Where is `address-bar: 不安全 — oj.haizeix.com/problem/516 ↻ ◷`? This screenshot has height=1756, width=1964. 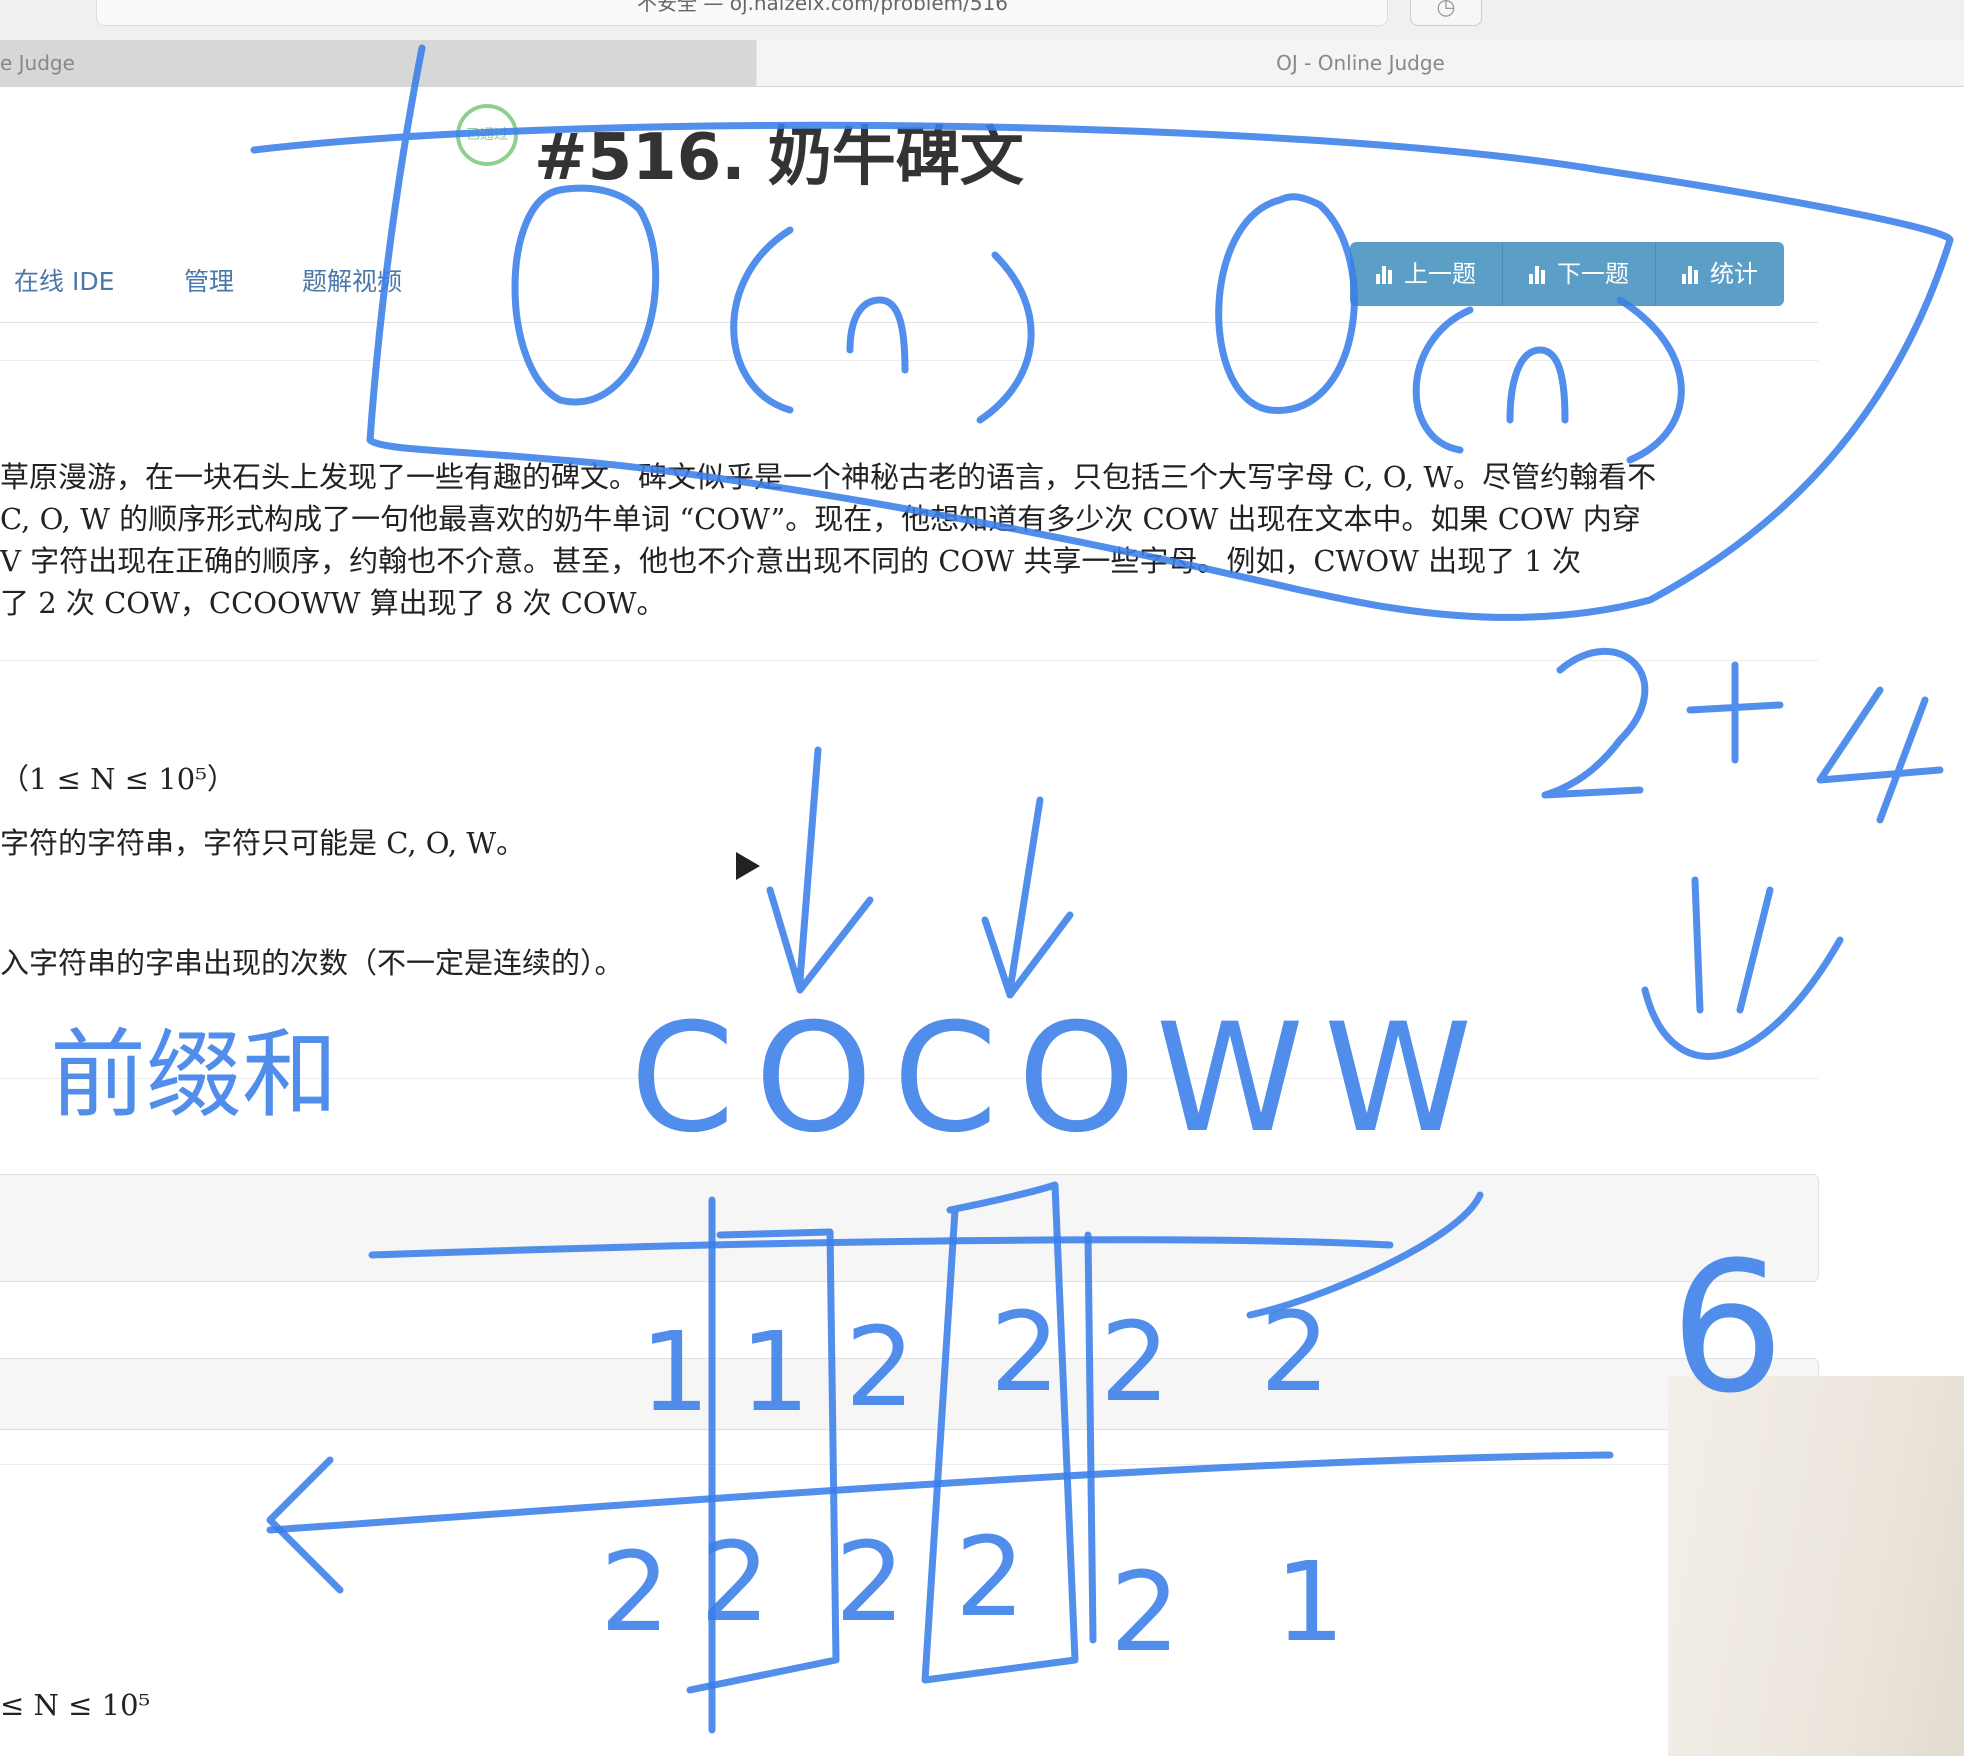
address-bar: 不安全 — oj.haizeix.com/problem/516 ↻ ◷ is located at coordinates (982, 20).